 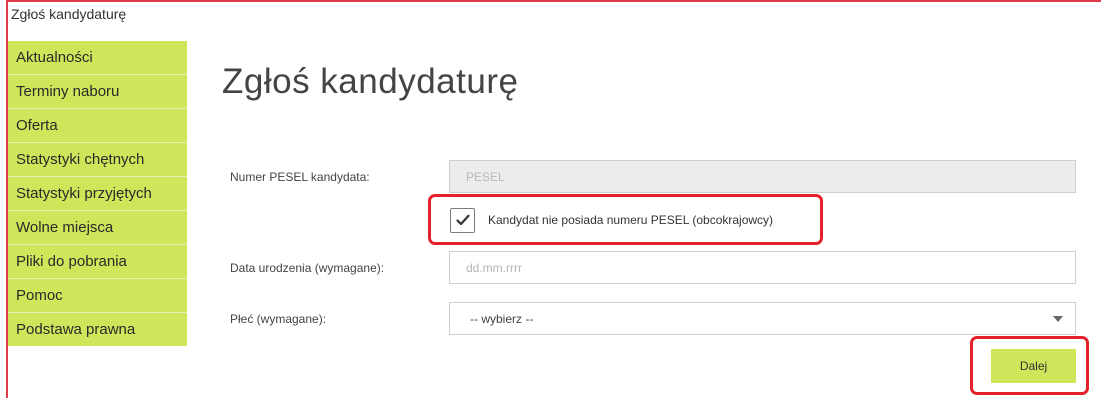 I want to click on sidebar-item-label: Terminy naboru, so click(x=68, y=91).